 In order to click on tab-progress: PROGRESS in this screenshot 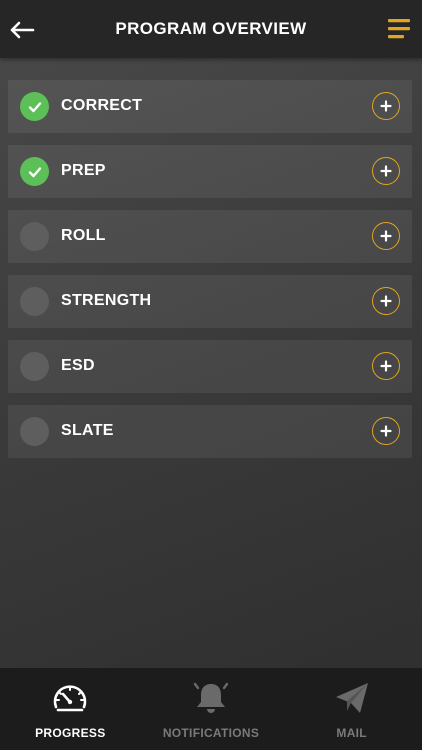, I will do `click(70, 709)`.